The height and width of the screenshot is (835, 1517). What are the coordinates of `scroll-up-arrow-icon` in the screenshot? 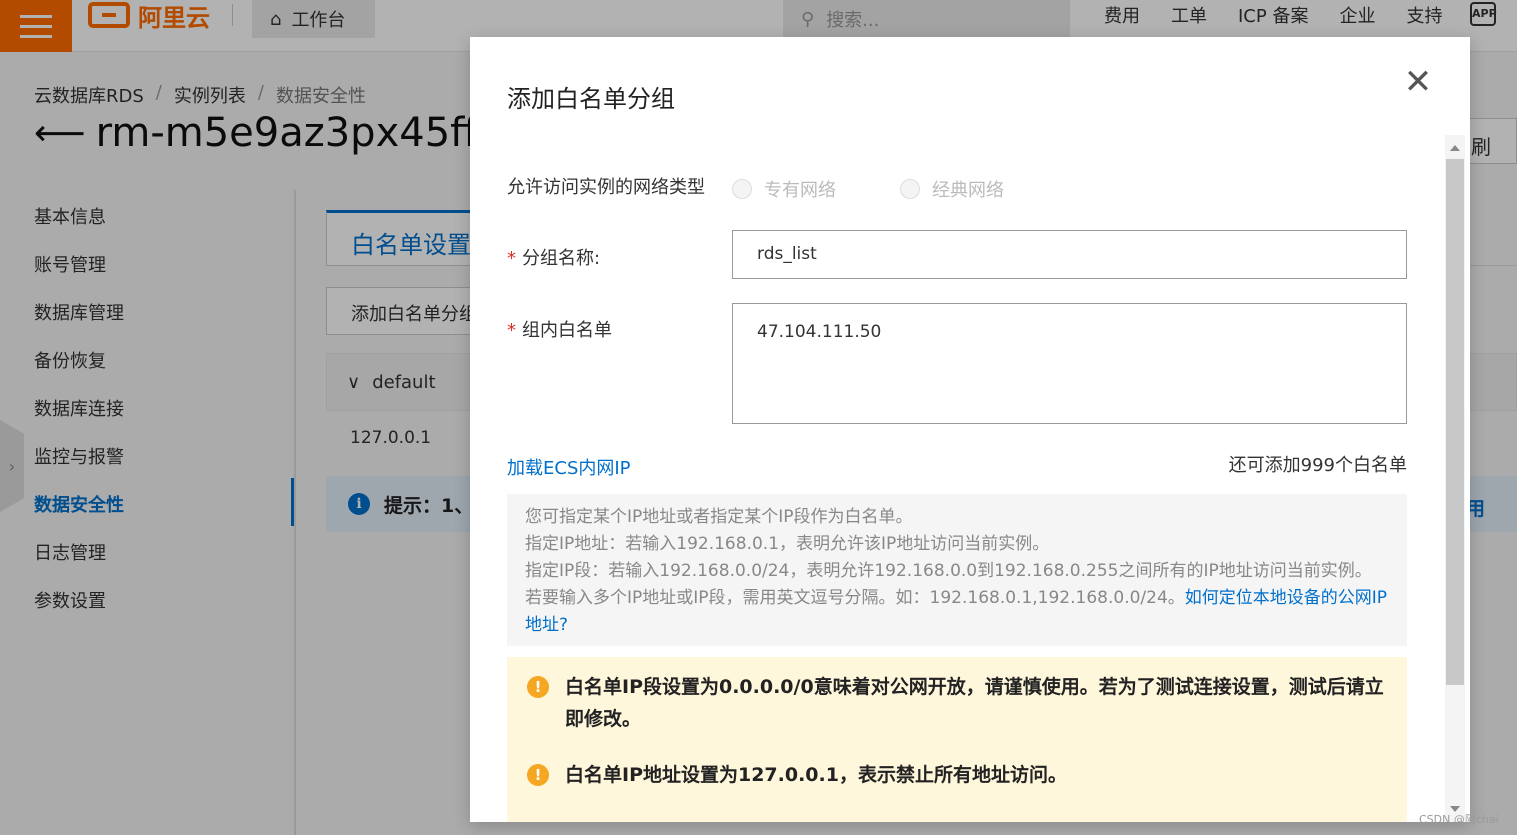 It's located at (1455, 148).